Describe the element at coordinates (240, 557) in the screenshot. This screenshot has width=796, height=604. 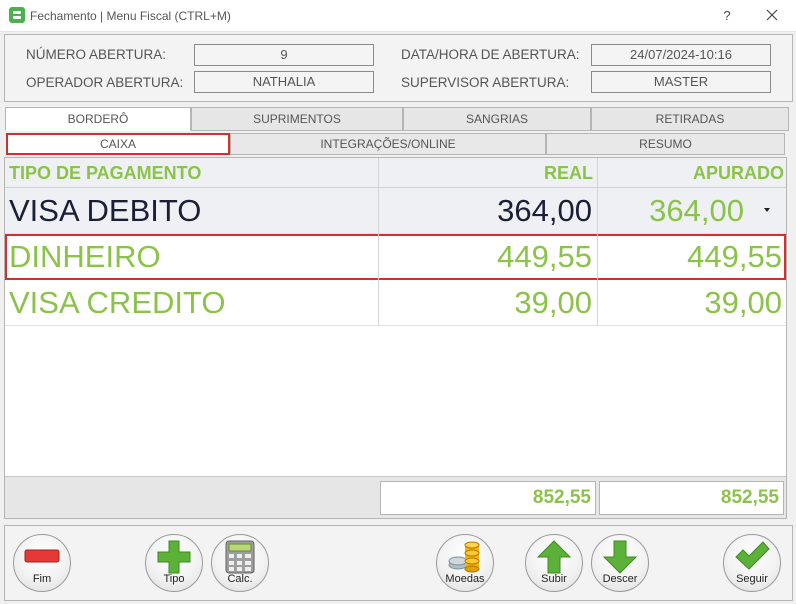
I see `calculator-icon` at that location.